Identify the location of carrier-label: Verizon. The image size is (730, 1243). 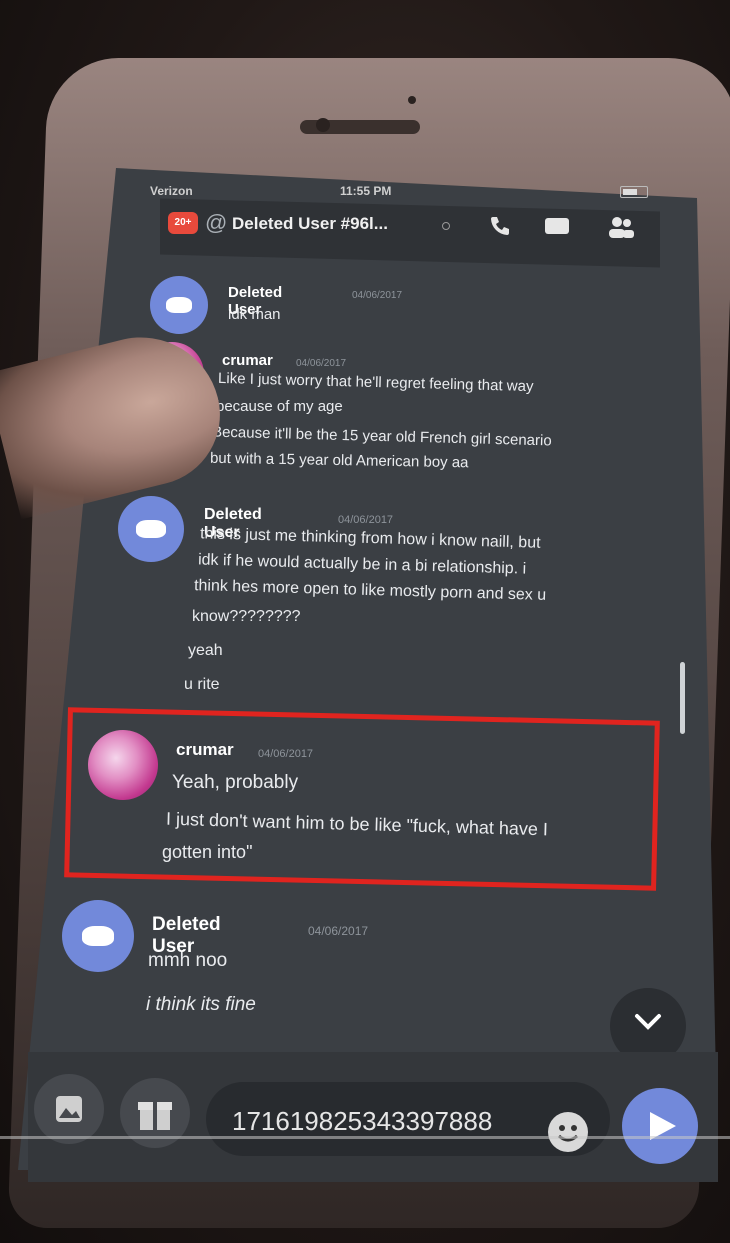
(171, 191).